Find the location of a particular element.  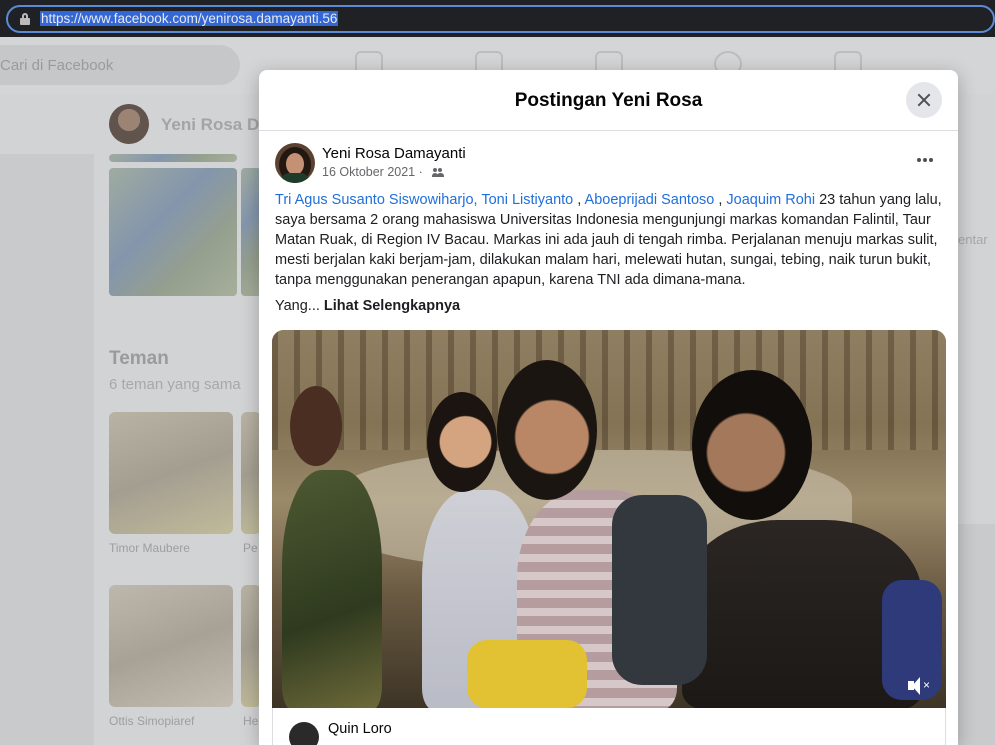

friend-name: He is located at coordinates (250, 721).